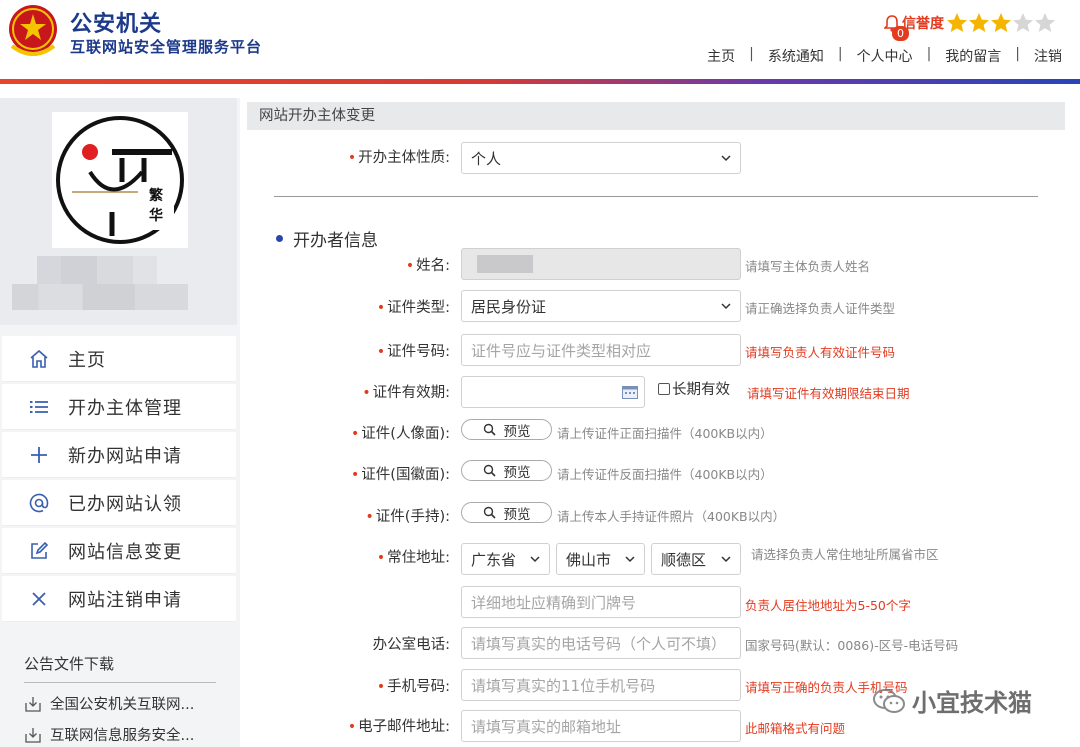  What do you see at coordinates (656, 196) in the screenshot?
I see `divider` at bounding box center [656, 196].